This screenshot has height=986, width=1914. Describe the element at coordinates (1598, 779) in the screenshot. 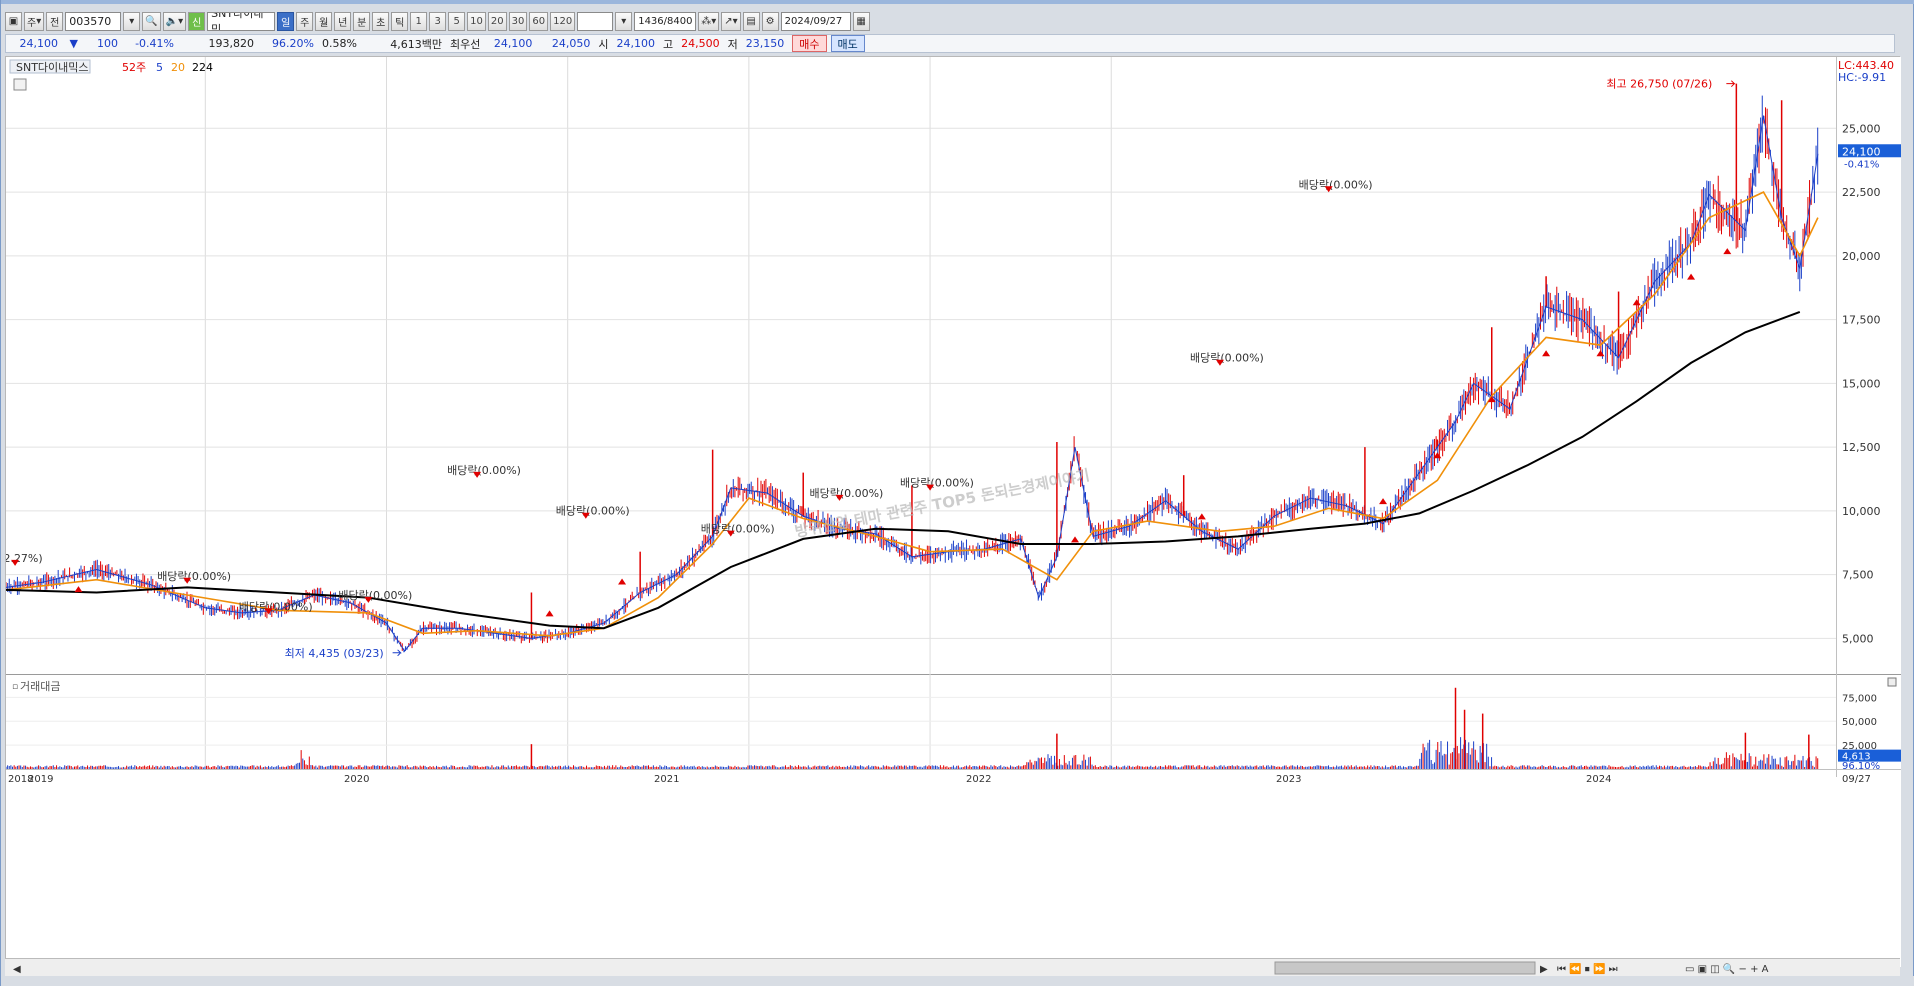

I see `x-tick-label: 2024` at that location.